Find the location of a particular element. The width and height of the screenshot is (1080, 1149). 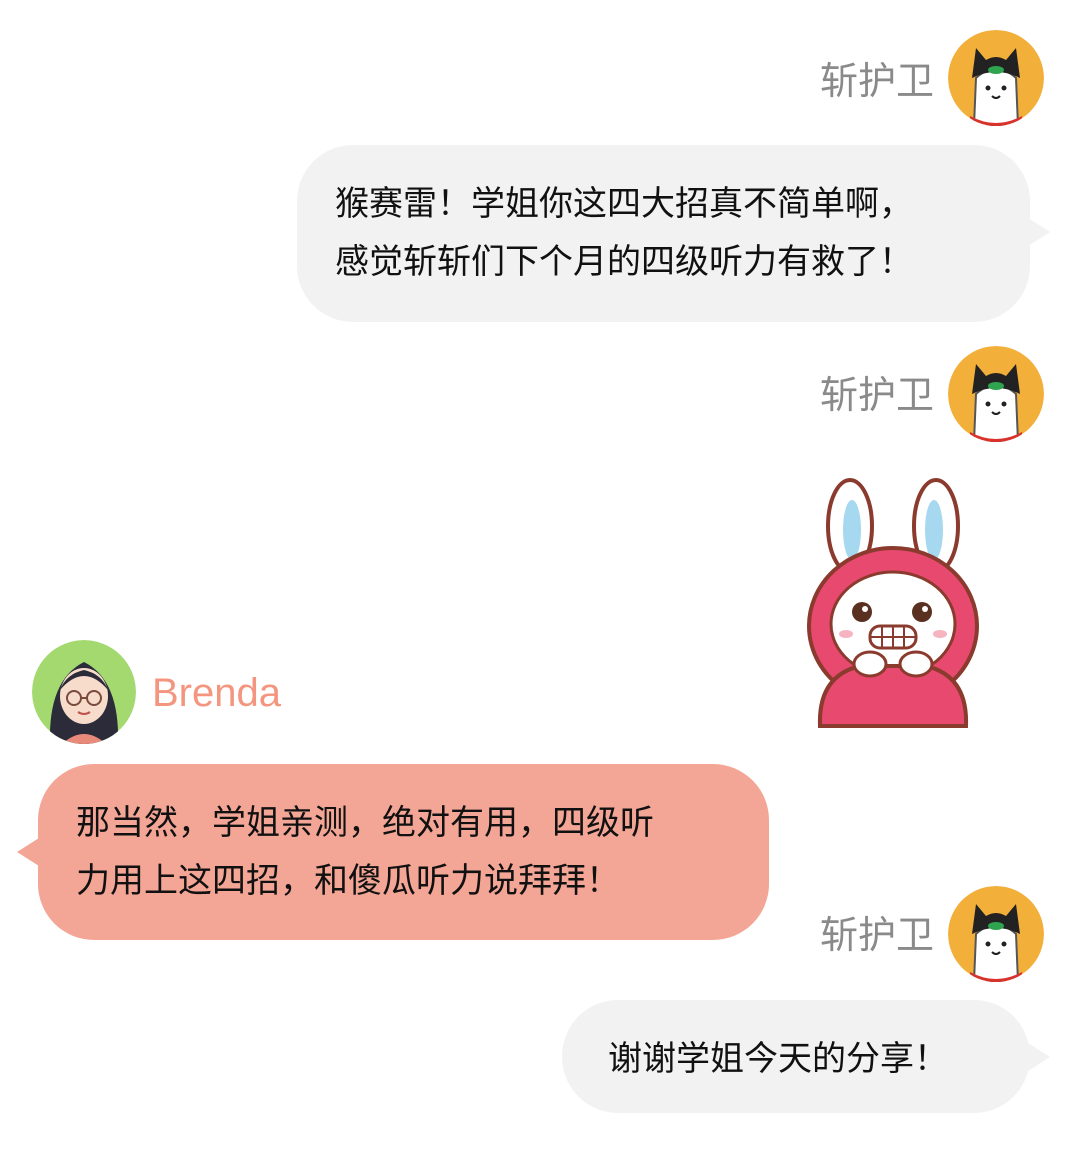

message-text-line: 感觉斩斩们下个月的四级听力有救了！ is located at coordinates (624, 262).